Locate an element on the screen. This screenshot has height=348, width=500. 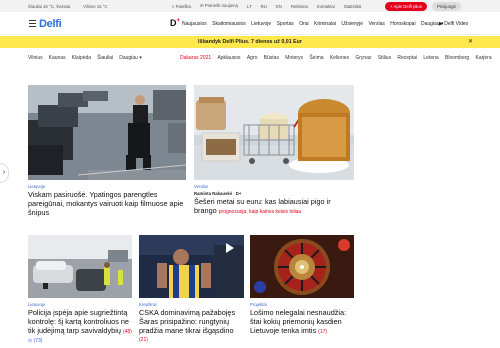
lang-lt: LT is located at coordinates (249, 6).